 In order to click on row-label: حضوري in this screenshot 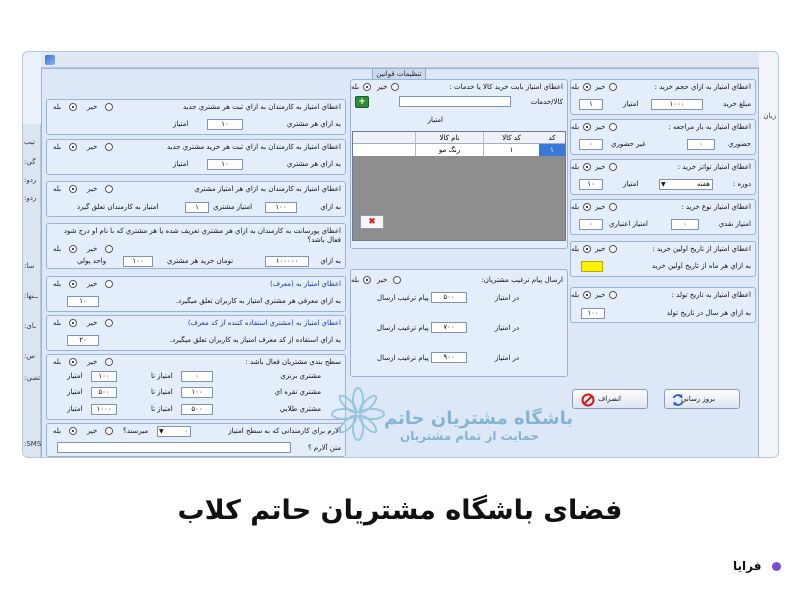, I will do `click(739, 144)`.